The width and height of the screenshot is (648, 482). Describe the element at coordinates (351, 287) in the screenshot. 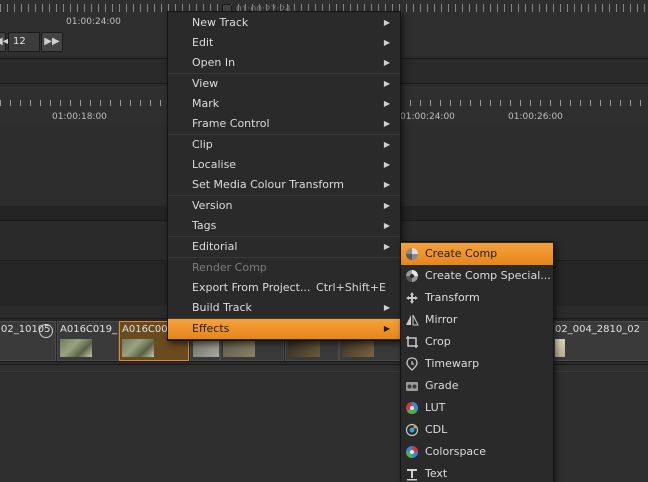

I see `keyboard-shortcut: Ctrl+Shift+E` at that location.